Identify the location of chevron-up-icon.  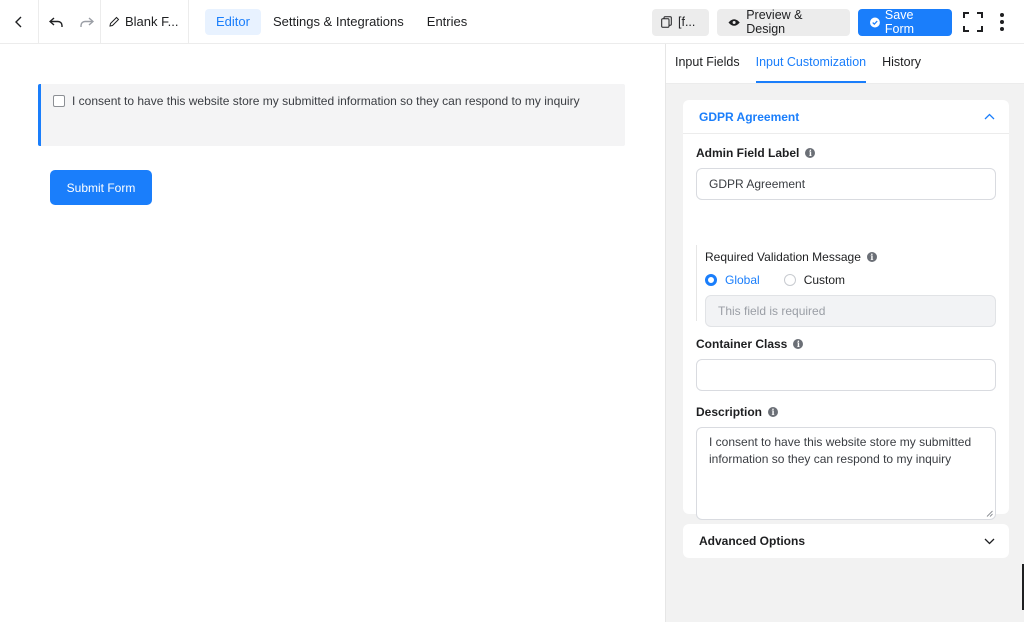
(989, 116).